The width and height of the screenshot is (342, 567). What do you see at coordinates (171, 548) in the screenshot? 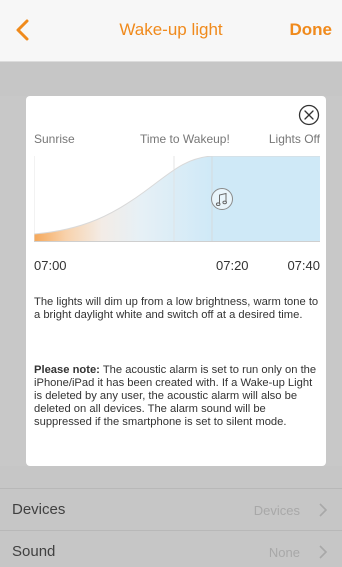
I see `sound-row: Sound None` at bounding box center [171, 548].